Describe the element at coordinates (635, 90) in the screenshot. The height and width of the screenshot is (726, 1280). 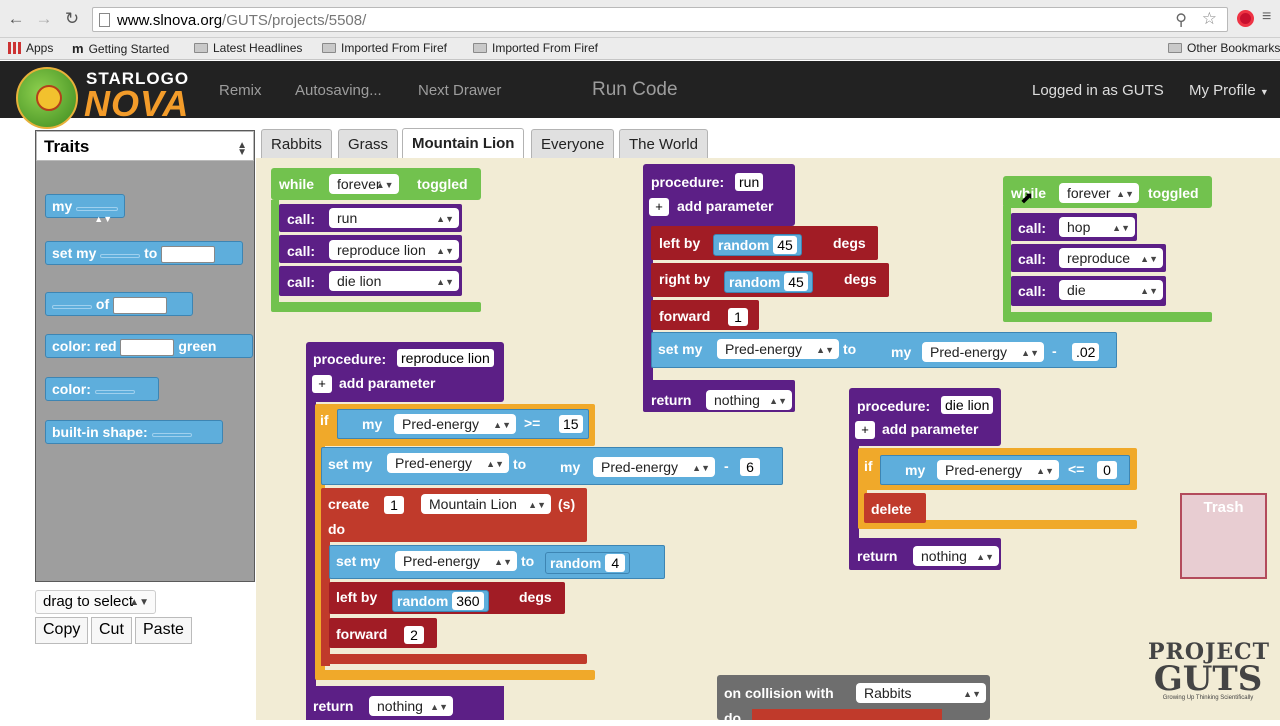
I see `run-code-button: Run Code` at that location.